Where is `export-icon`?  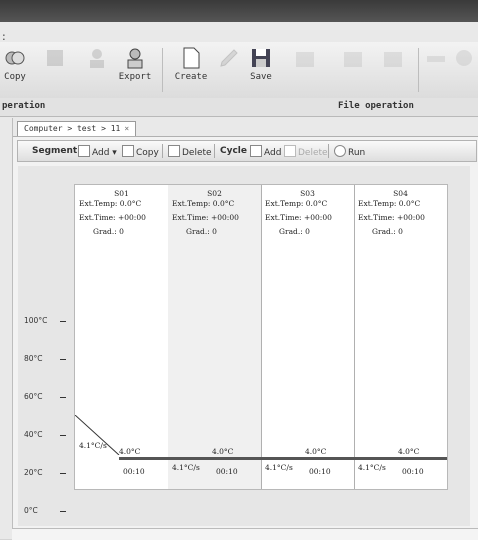
export-icon is located at coordinates (135, 58).